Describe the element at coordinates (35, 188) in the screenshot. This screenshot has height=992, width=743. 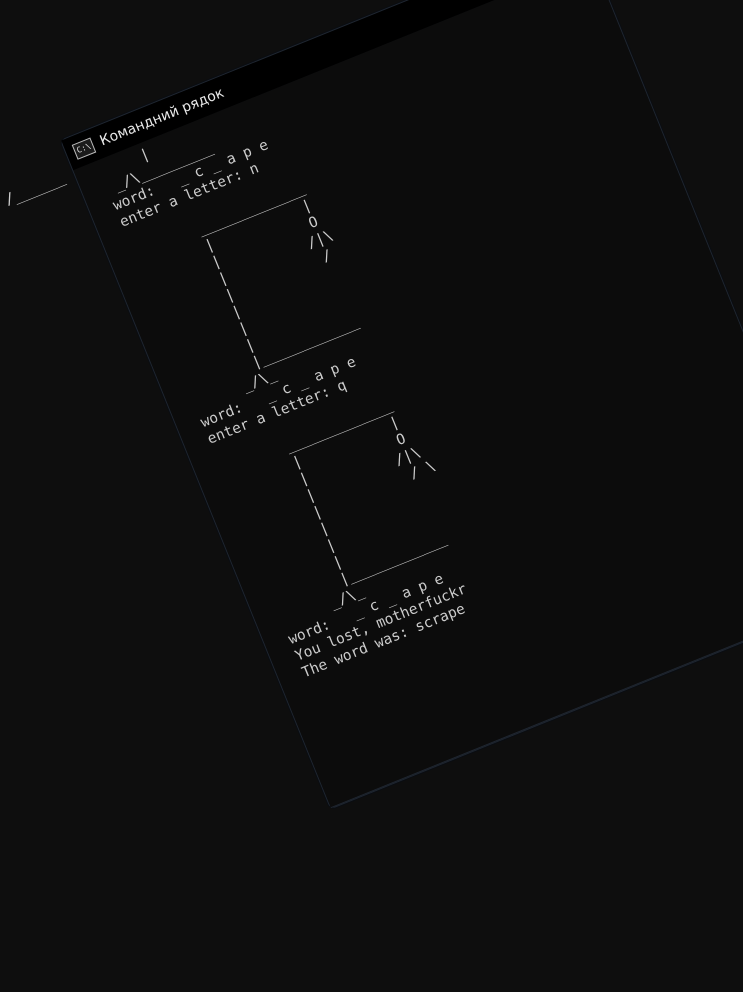
I see `stray-console-text: /______` at that location.